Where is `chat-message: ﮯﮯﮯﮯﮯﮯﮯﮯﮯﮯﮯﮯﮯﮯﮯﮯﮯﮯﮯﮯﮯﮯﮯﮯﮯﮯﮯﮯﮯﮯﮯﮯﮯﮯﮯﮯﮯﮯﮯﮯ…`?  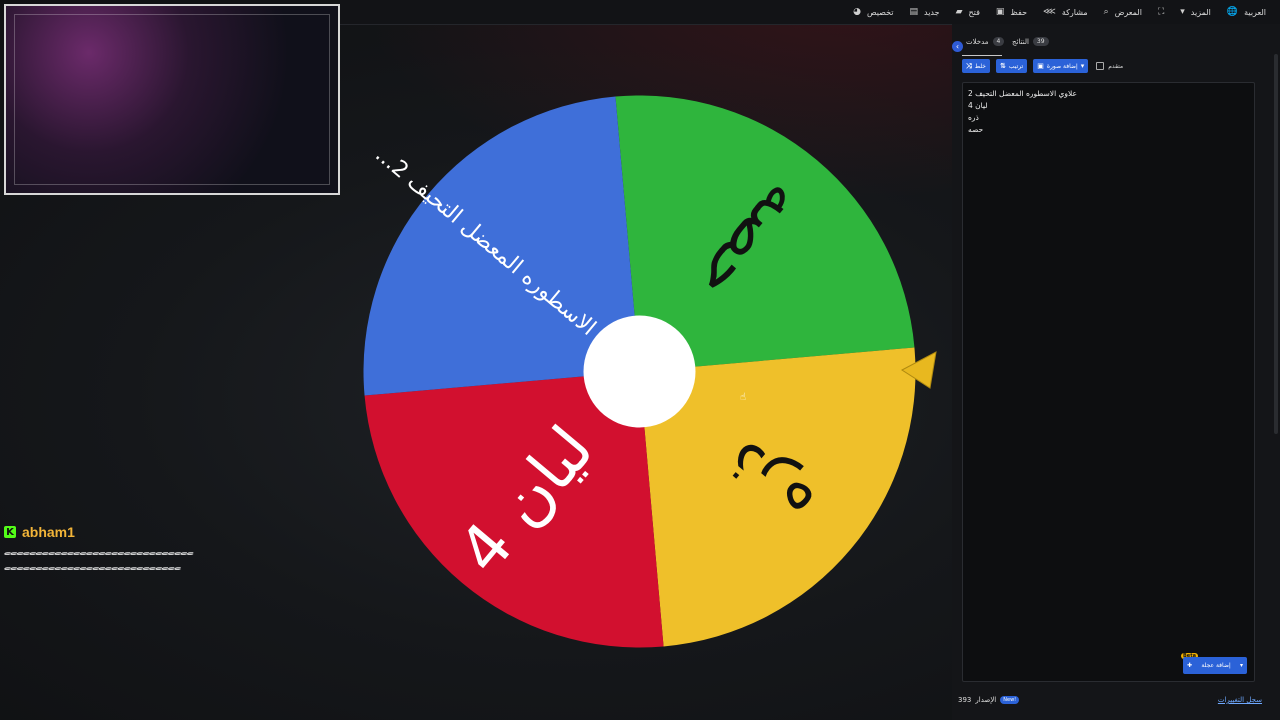
chat-message: ﮯﮯﮯﮯﮯﮯﮯﮯﮯﮯﮯﮯﮯﮯﮯﮯﮯﮯﮯﮯﮯﮯﮯﮯﮯﮯﮯﮯﮯﮯﮯﮯﮯﮯﮯﮯﮯﮯﮯﮯ… is located at coordinates (99, 558).